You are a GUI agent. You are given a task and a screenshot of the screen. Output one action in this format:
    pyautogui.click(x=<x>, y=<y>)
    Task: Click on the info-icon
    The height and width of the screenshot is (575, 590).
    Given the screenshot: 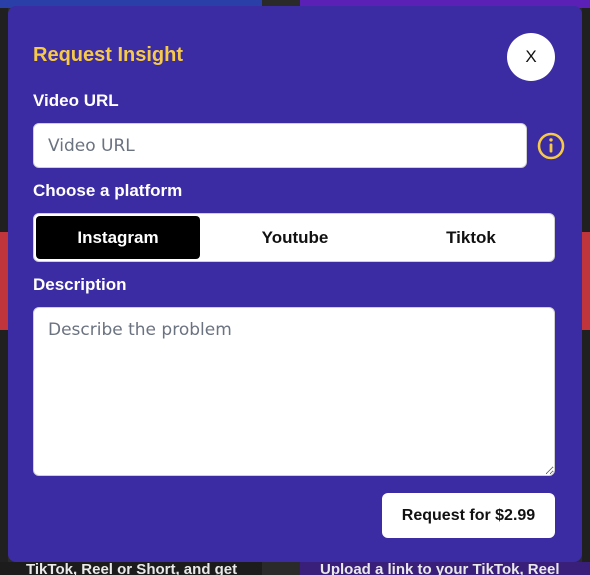 What is the action you would take?
    pyautogui.click(x=551, y=146)
    